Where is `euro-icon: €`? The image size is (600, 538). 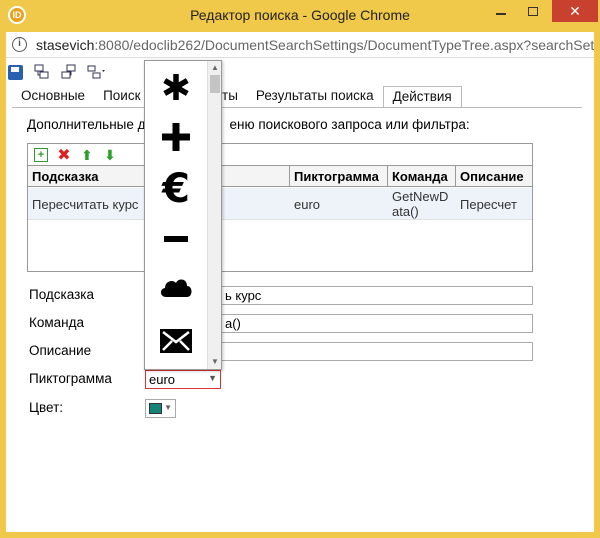 euro-icon: € is located at coordinates (176, 189).